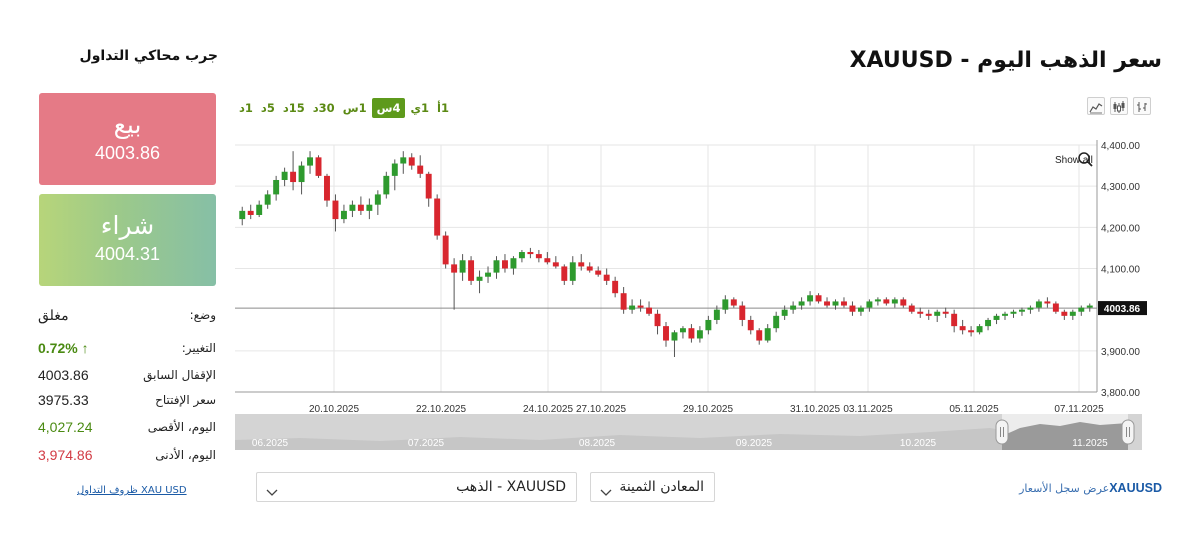 This screenshot has height=539, width=1200. What do you see at coordinates (1064, 488) in the screenshot?
I see `price-history-text: عرض سجل الأسعار` at bounding box center [1064, 488].